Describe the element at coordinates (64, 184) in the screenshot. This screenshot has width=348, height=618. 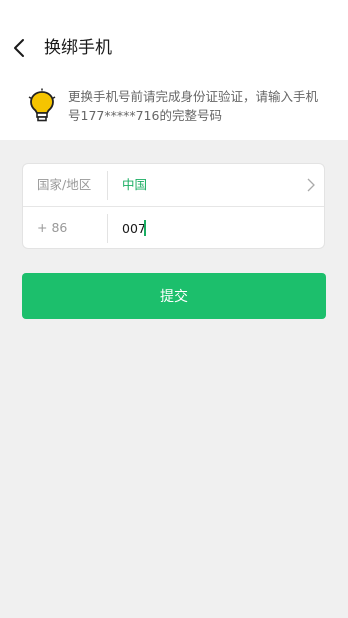
I see `region-label: 国家/地区` at that location.